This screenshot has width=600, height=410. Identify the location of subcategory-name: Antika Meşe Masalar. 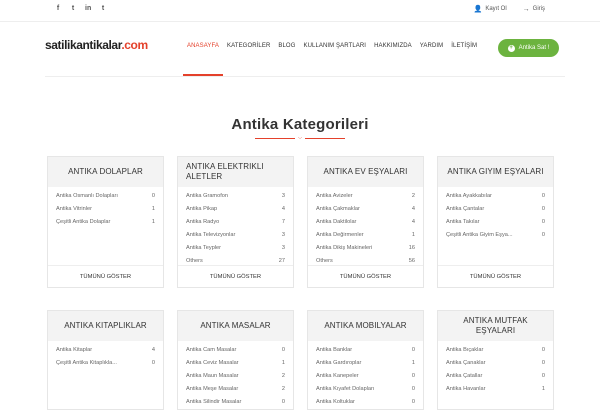
(212, 388).